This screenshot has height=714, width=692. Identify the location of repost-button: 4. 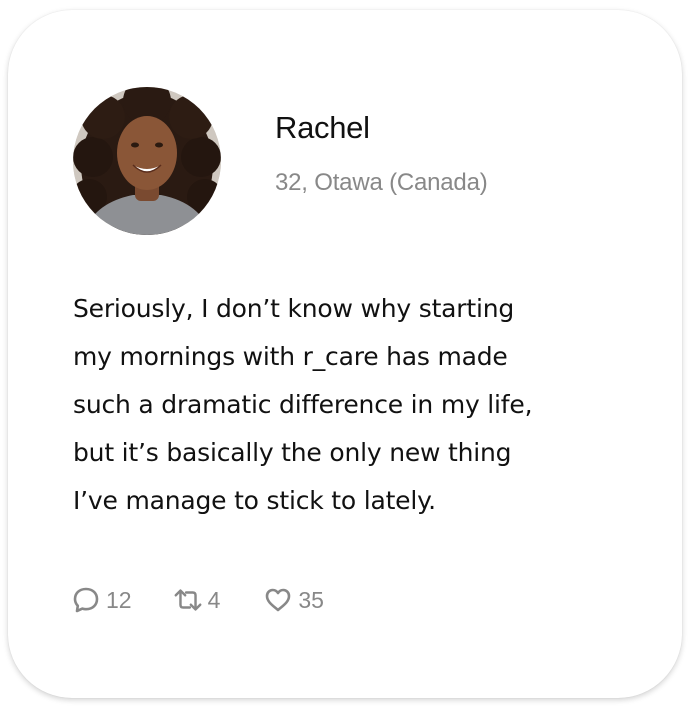
(196, 600).